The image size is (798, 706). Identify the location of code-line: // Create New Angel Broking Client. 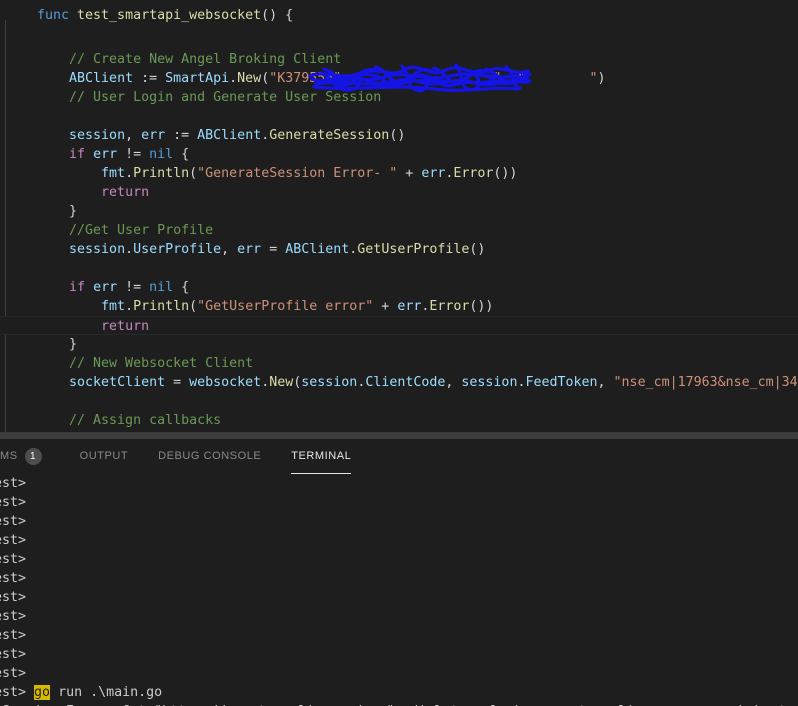
(399, 59).